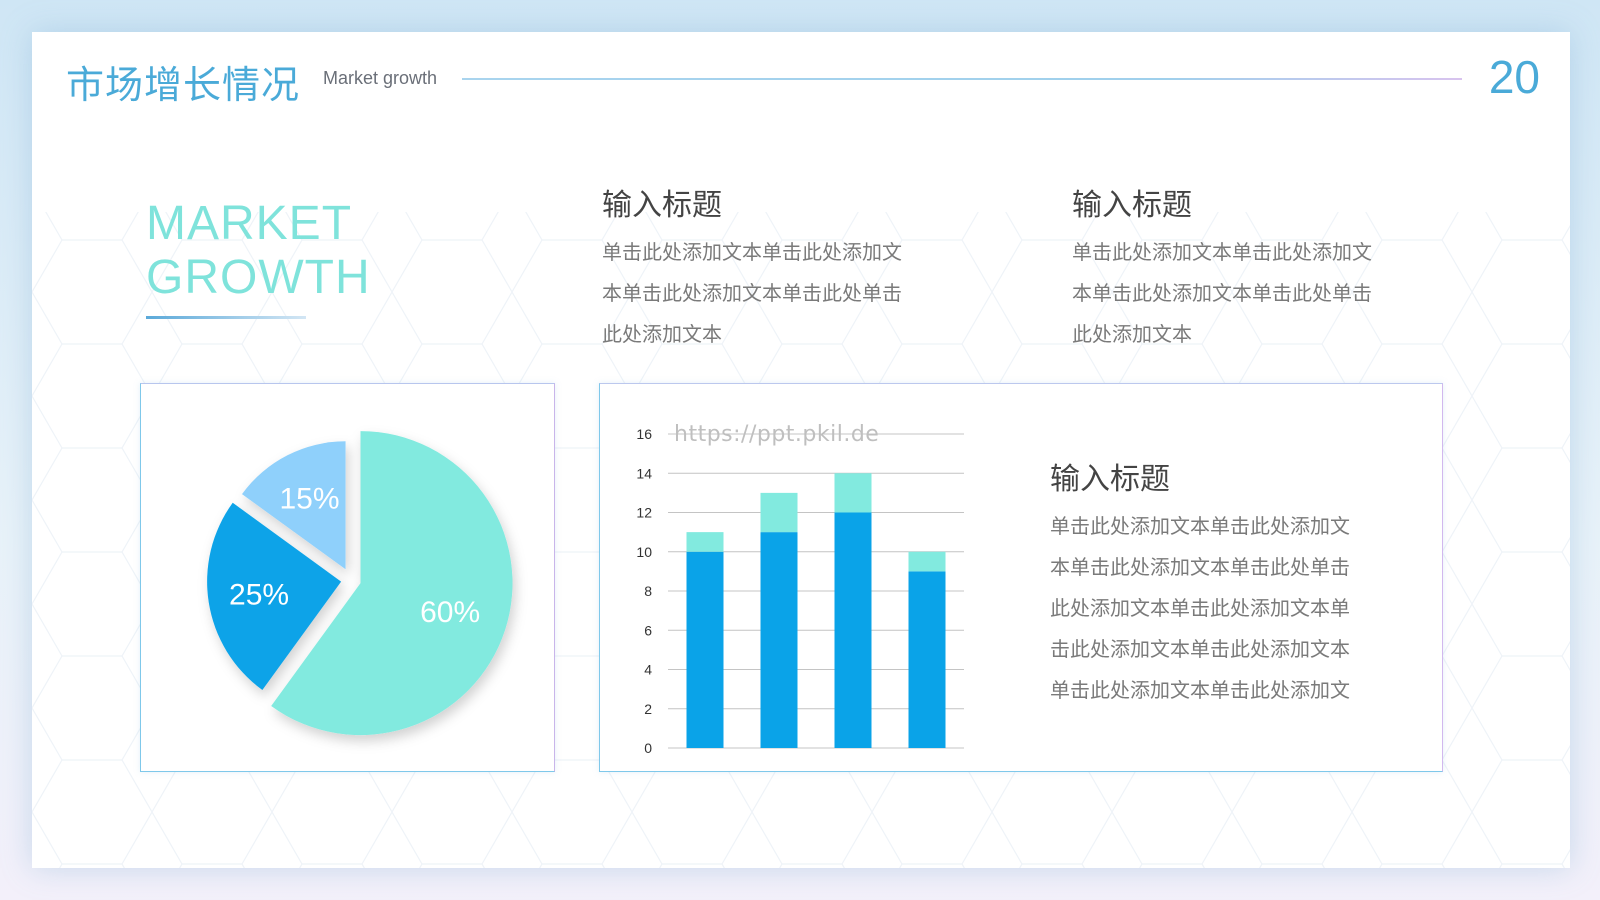 The height and width of the screenshot is (900, 1600). What do you see at coordinates (249, 223) in the screenshot?
I see `hero-line-1: MARKET` at bounding box center [249, 223].